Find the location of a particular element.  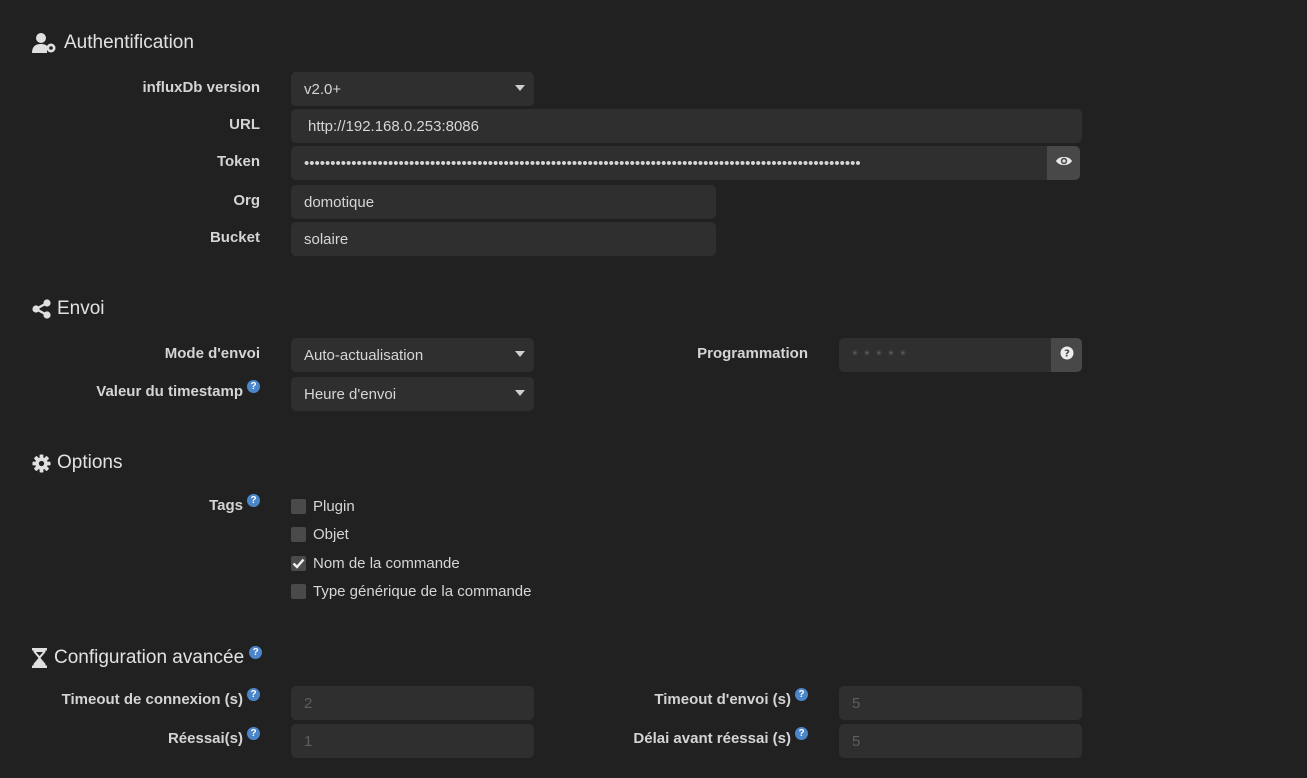

bucket-value: solaire is located at coordinates (326, 239).